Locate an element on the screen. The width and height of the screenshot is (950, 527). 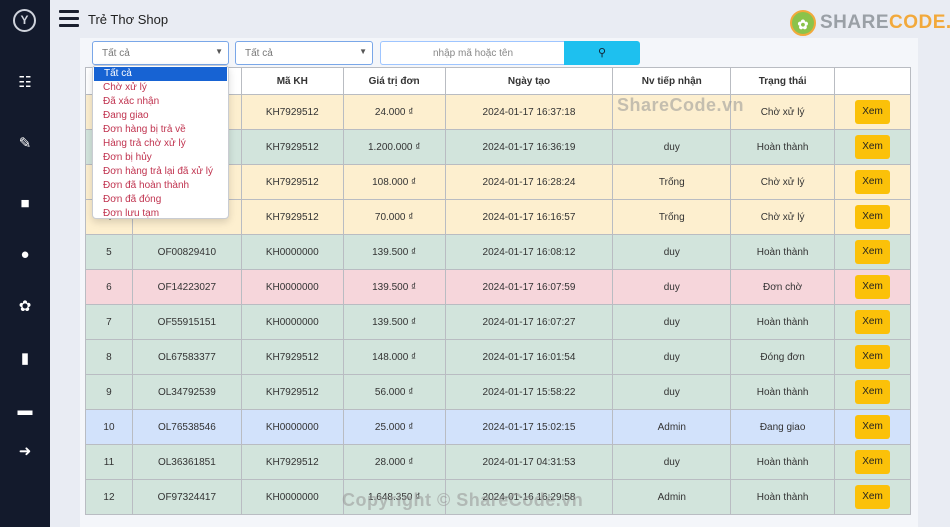
dropdown-option: Tất cả is located at coordinates (160, 74).